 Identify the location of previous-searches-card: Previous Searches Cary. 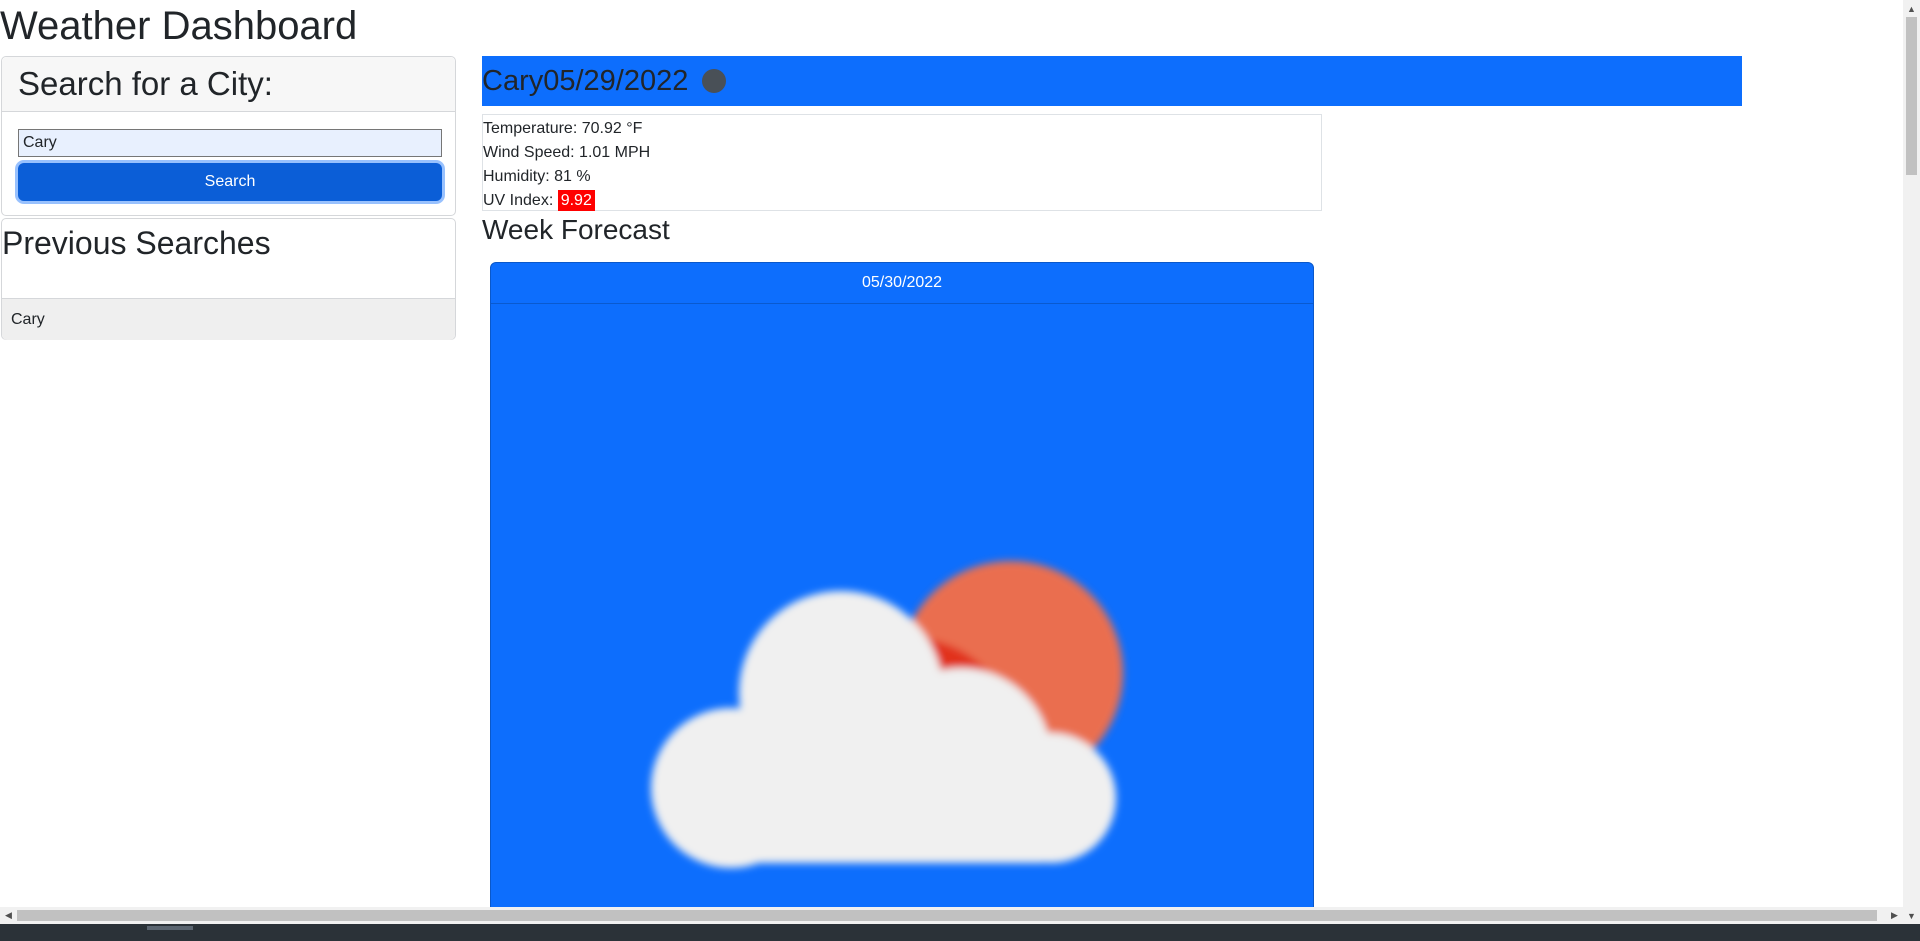
(228, 279).